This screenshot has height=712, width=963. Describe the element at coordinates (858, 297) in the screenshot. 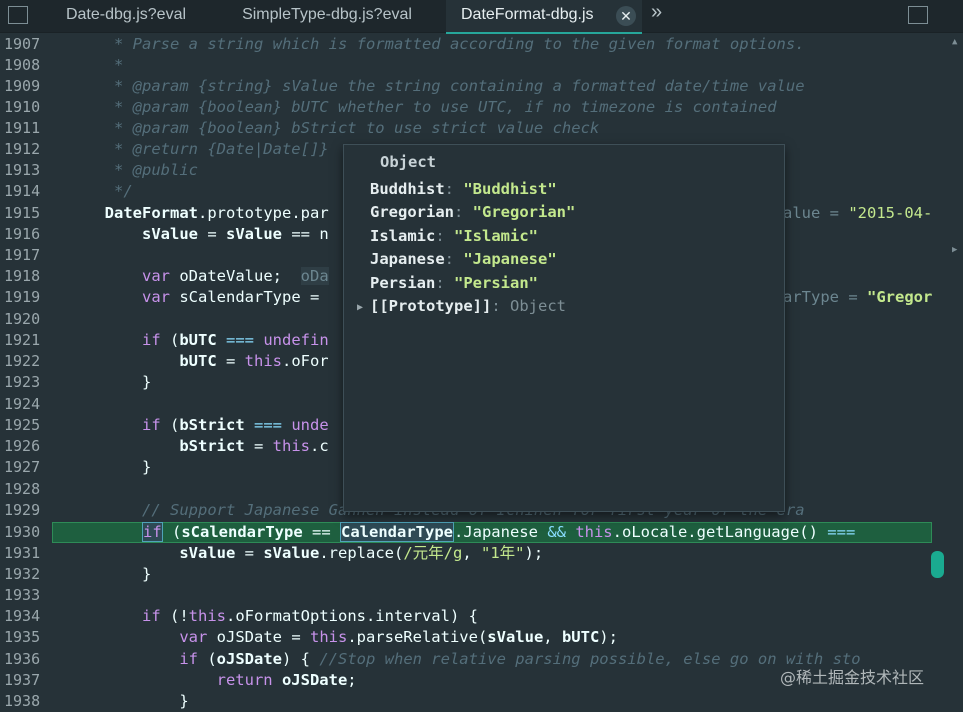

I see `inline-debug-value: arType = "Gregor` at that location.